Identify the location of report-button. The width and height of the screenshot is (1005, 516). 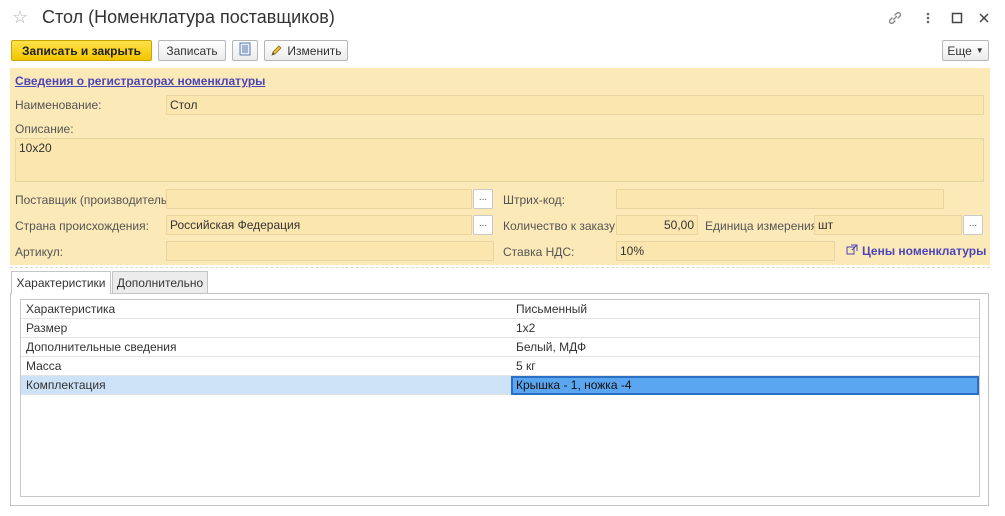
(245, 50).